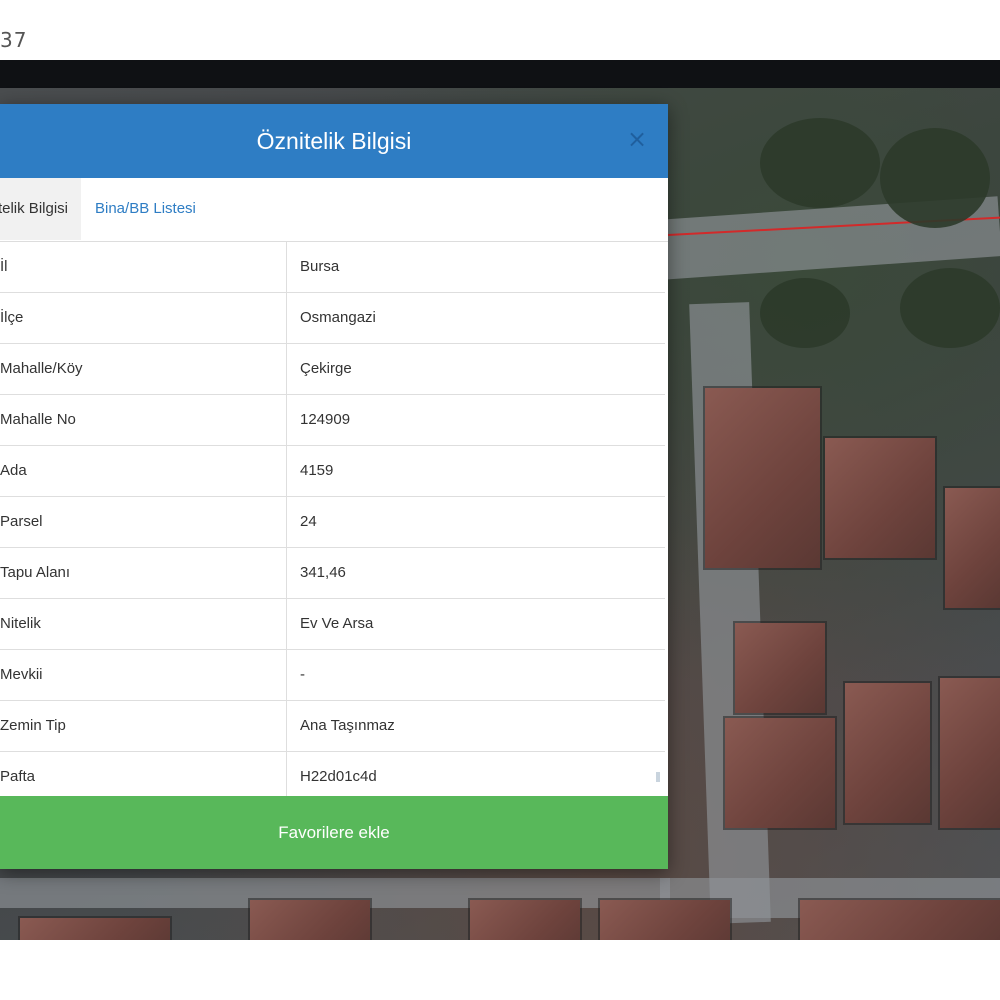 The width and height of the screenshot is (1000, 1000). I want to click on tab-attribute-info: Öznitelik Bilgisi, so click(40, 209).